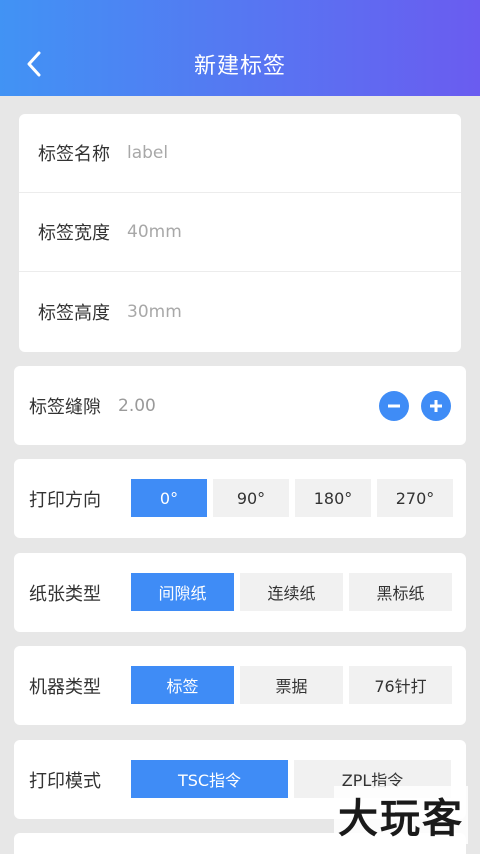  I want to click on gap-card: 标签缝隙 2.00, so click(240, 405).